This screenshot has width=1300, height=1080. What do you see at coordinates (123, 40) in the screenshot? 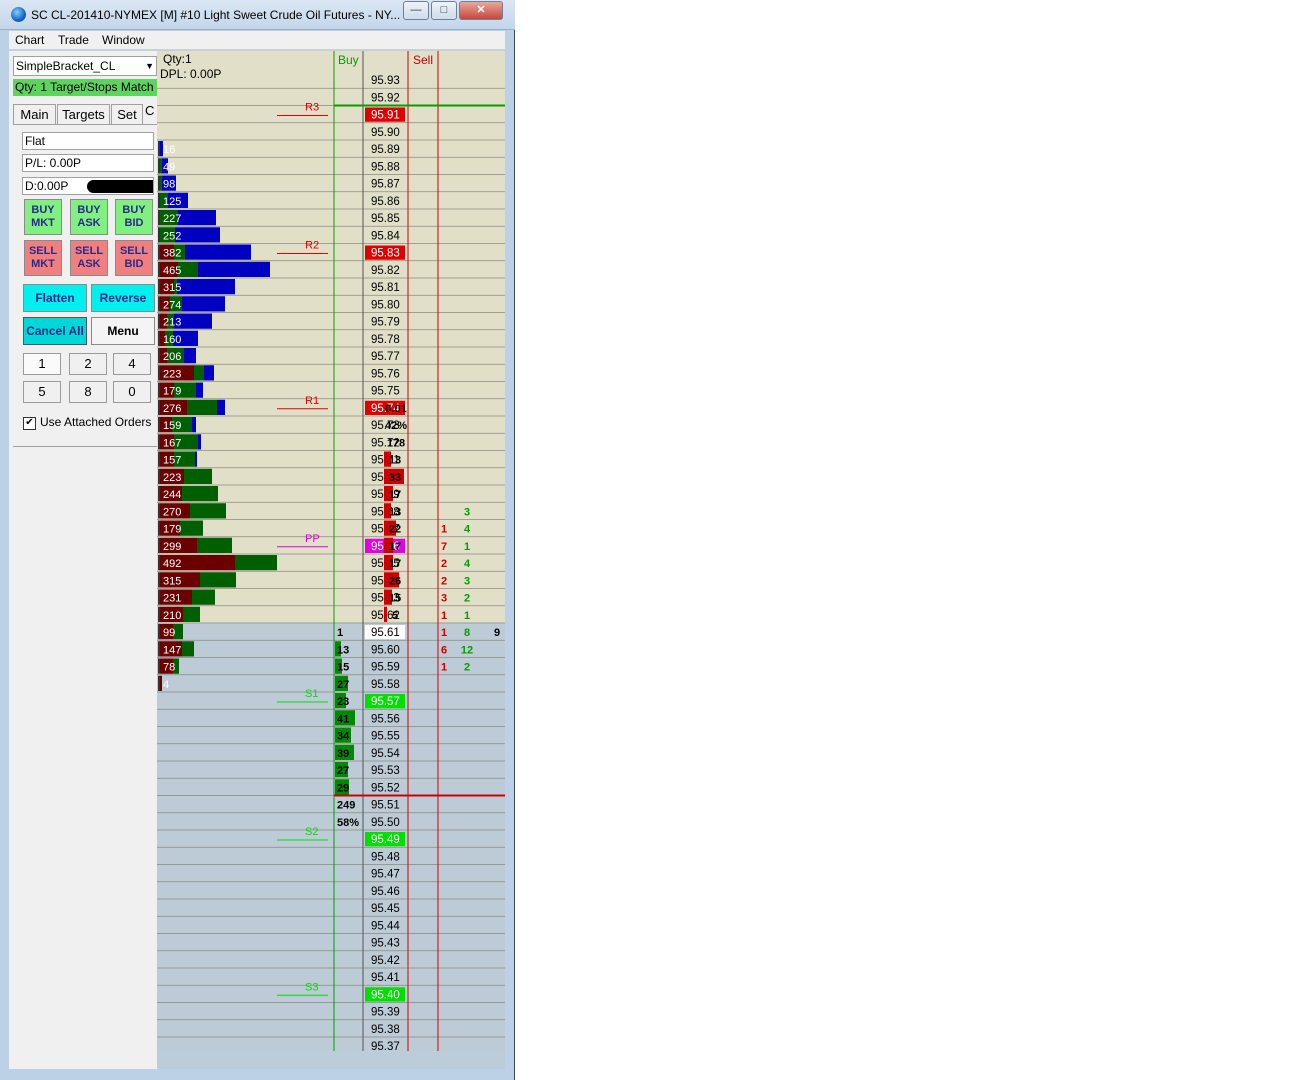
I see `menu-window: Window` at bounding box center [123, 40].